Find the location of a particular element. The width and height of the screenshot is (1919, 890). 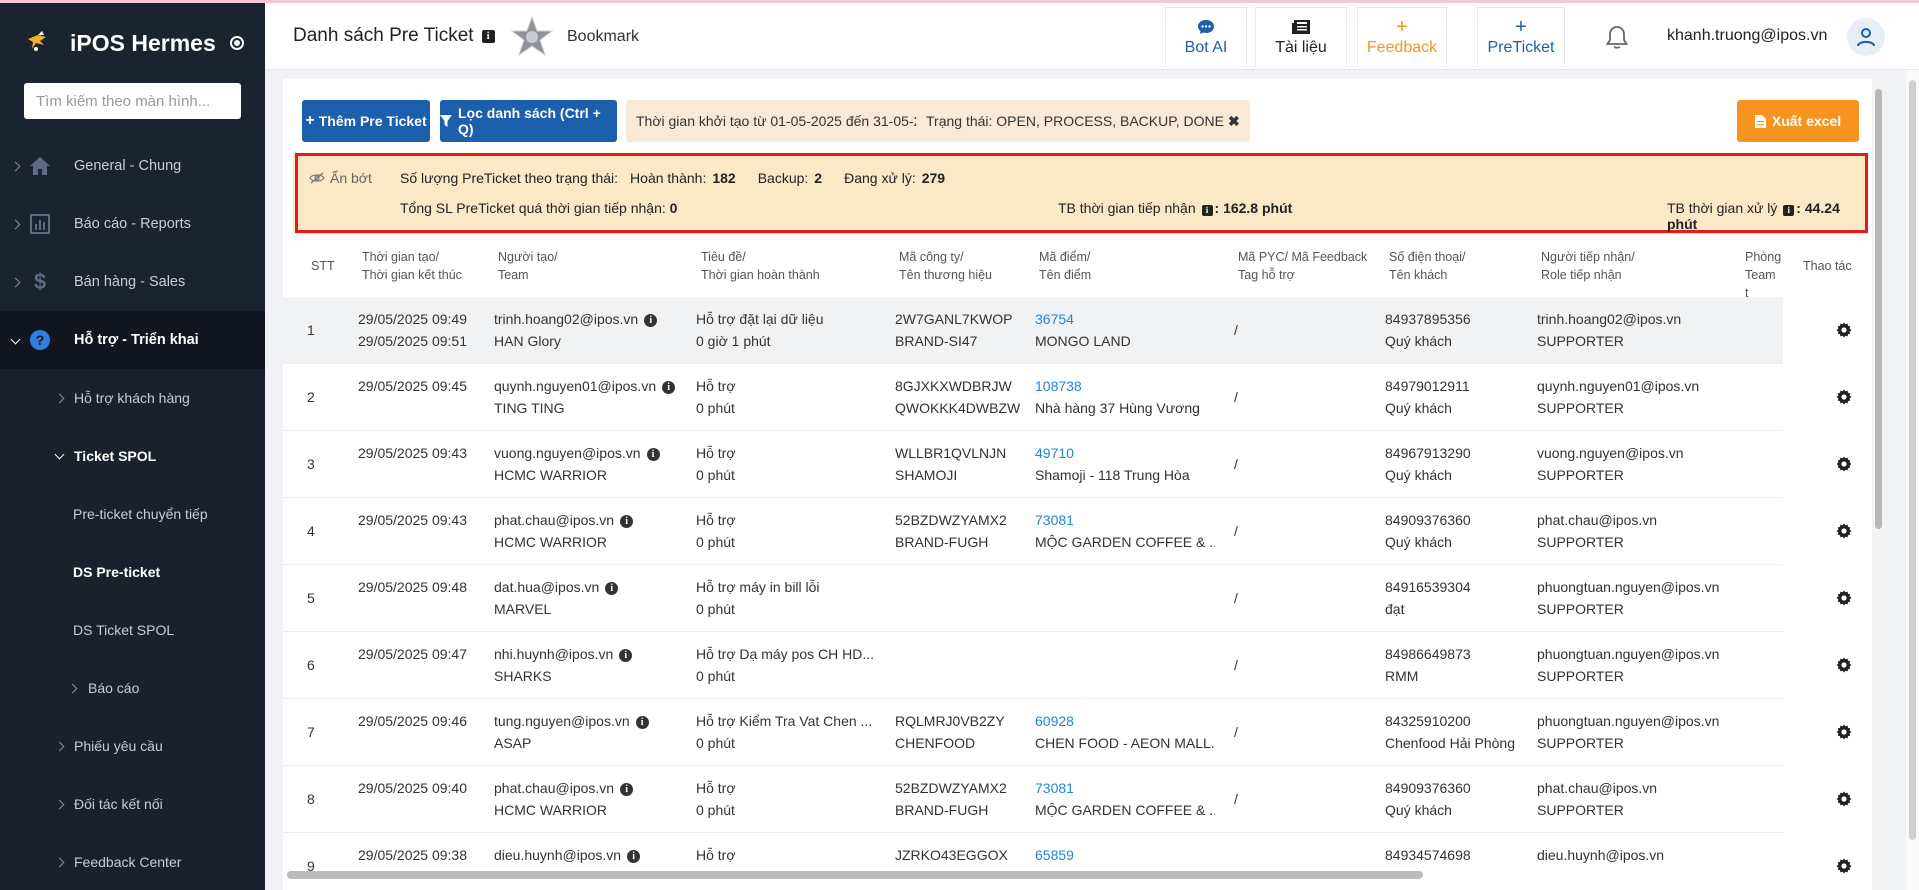

radio-dot-icon is located at coordinates (236, 43).